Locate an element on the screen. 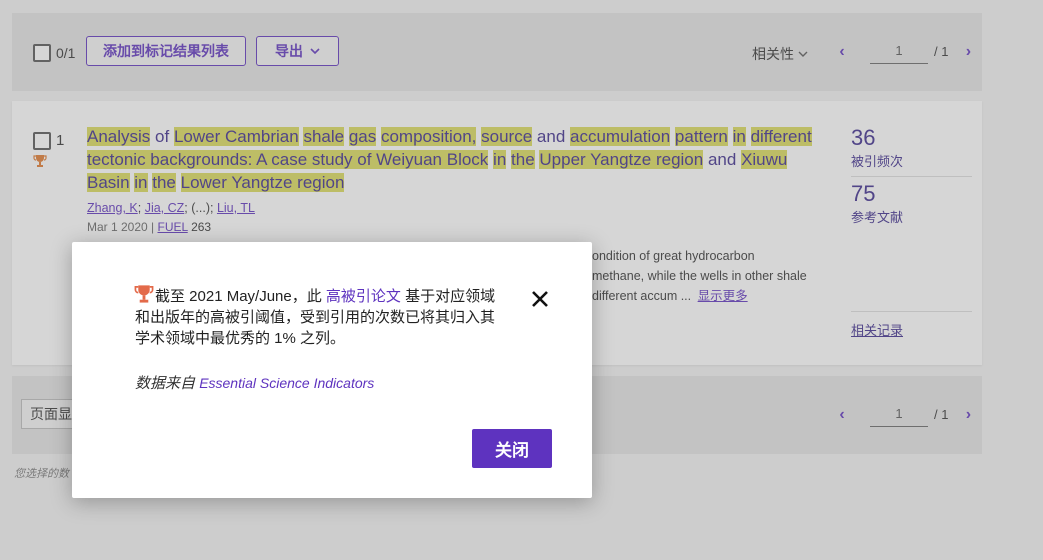 The image size is (1043, 560). source-prefix: 数据来自 is located at coordinates (165, 383).